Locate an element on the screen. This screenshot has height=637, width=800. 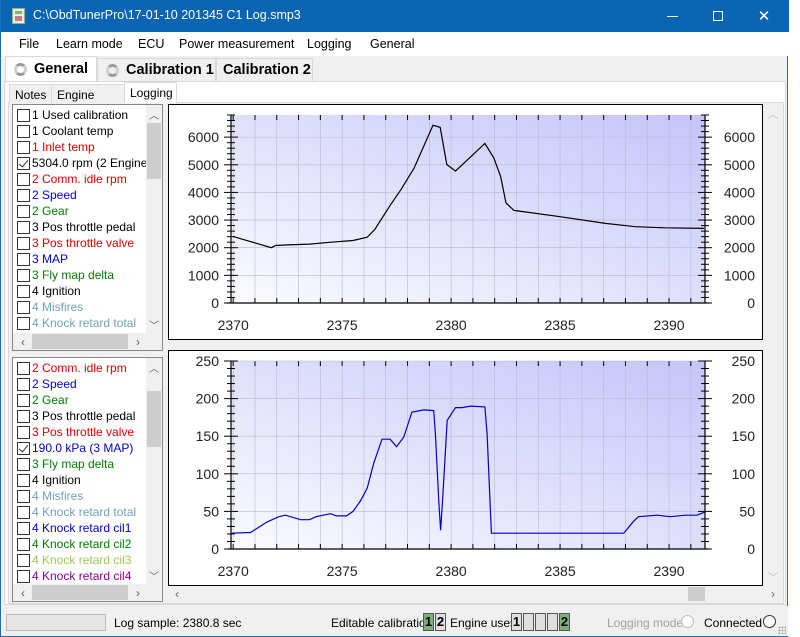
list-item: 1 Used calibration is located at coordinates (72, 115).